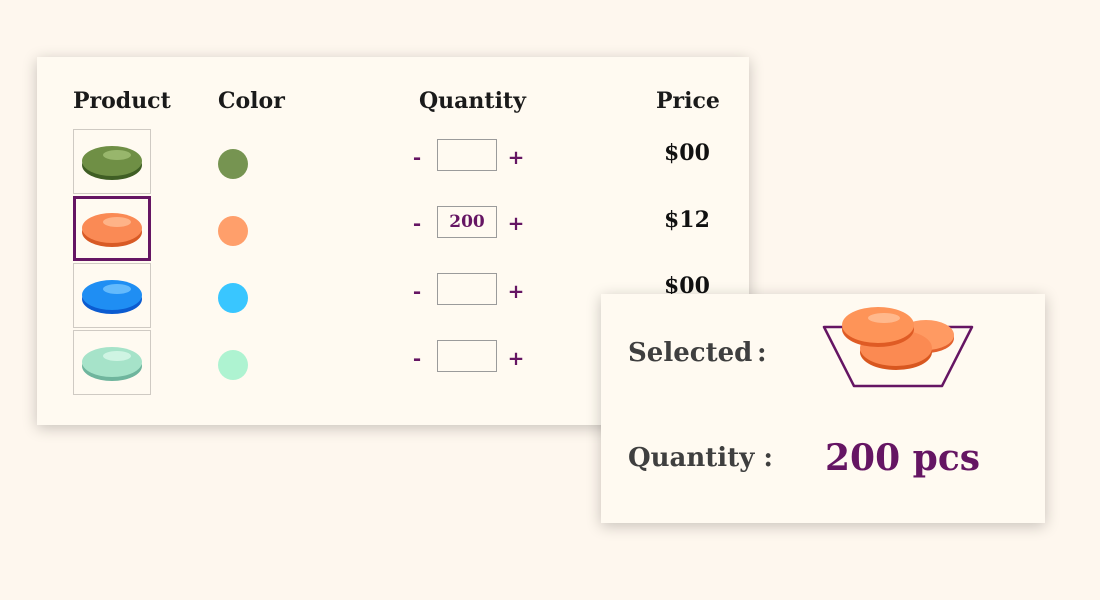 The image size is (1100, 600). Describe the element at coordinates (687, 153) in the screenshot. I see `price-value: $00` at that location.